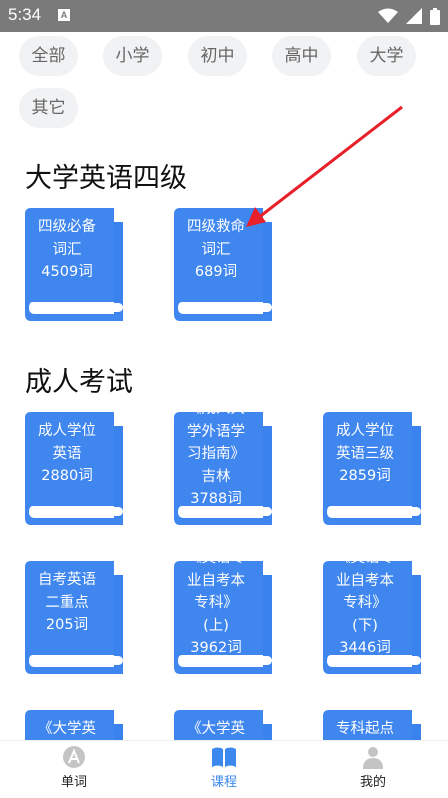 This screenshot has width=448, height=798. I want to click on bottom-tab-bar: 单词 课程 我的, so click(224, 769).